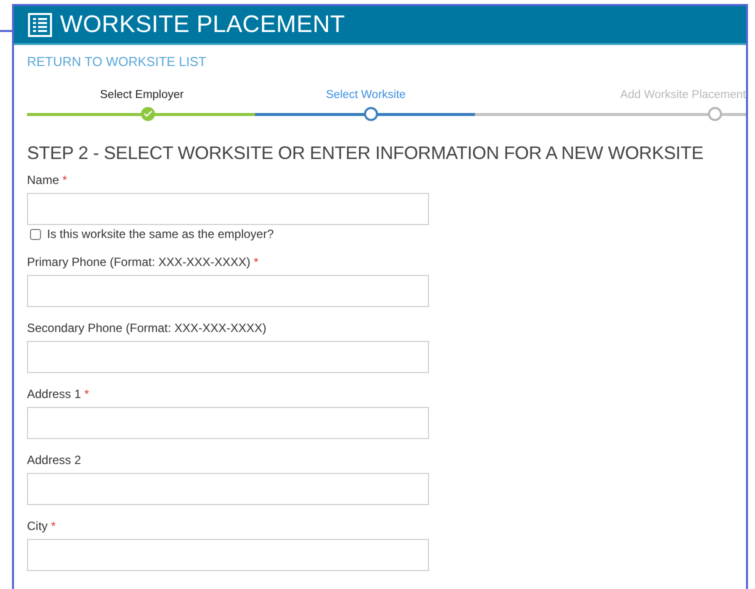 The width and height of the screenshot is (755, 589). What do you see at coordinates (386, 234) in the screenshot?
I see `checkbox-label: Is this worksite the same as the employer?` at bounding box center [386, 234].